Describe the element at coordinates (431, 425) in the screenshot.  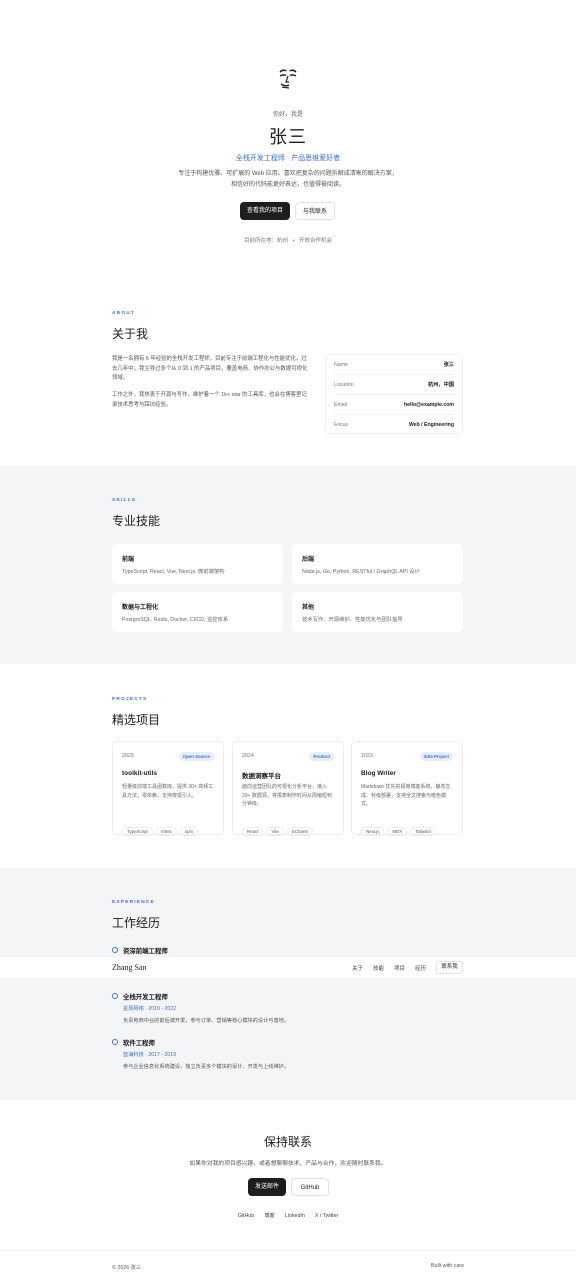
I see `info-value: Web / Engineering` at that location.